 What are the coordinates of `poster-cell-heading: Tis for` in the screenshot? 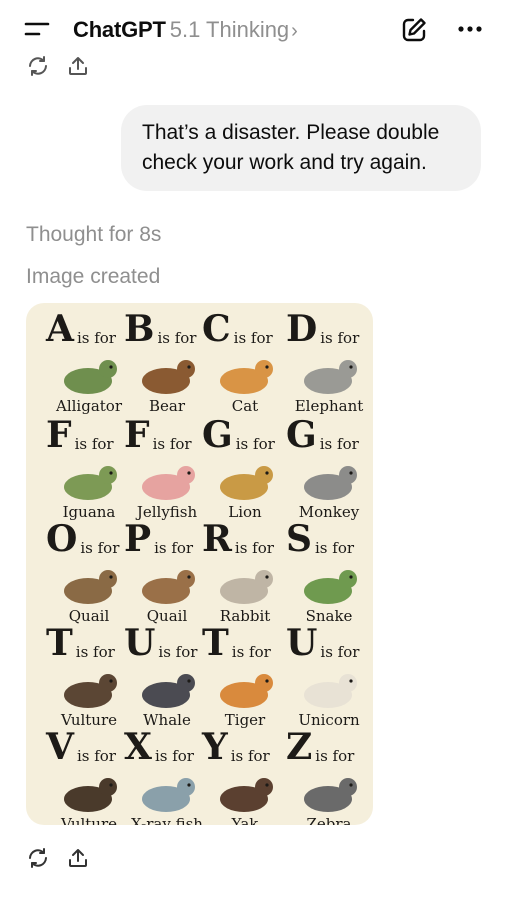 It's located at (245, 643).